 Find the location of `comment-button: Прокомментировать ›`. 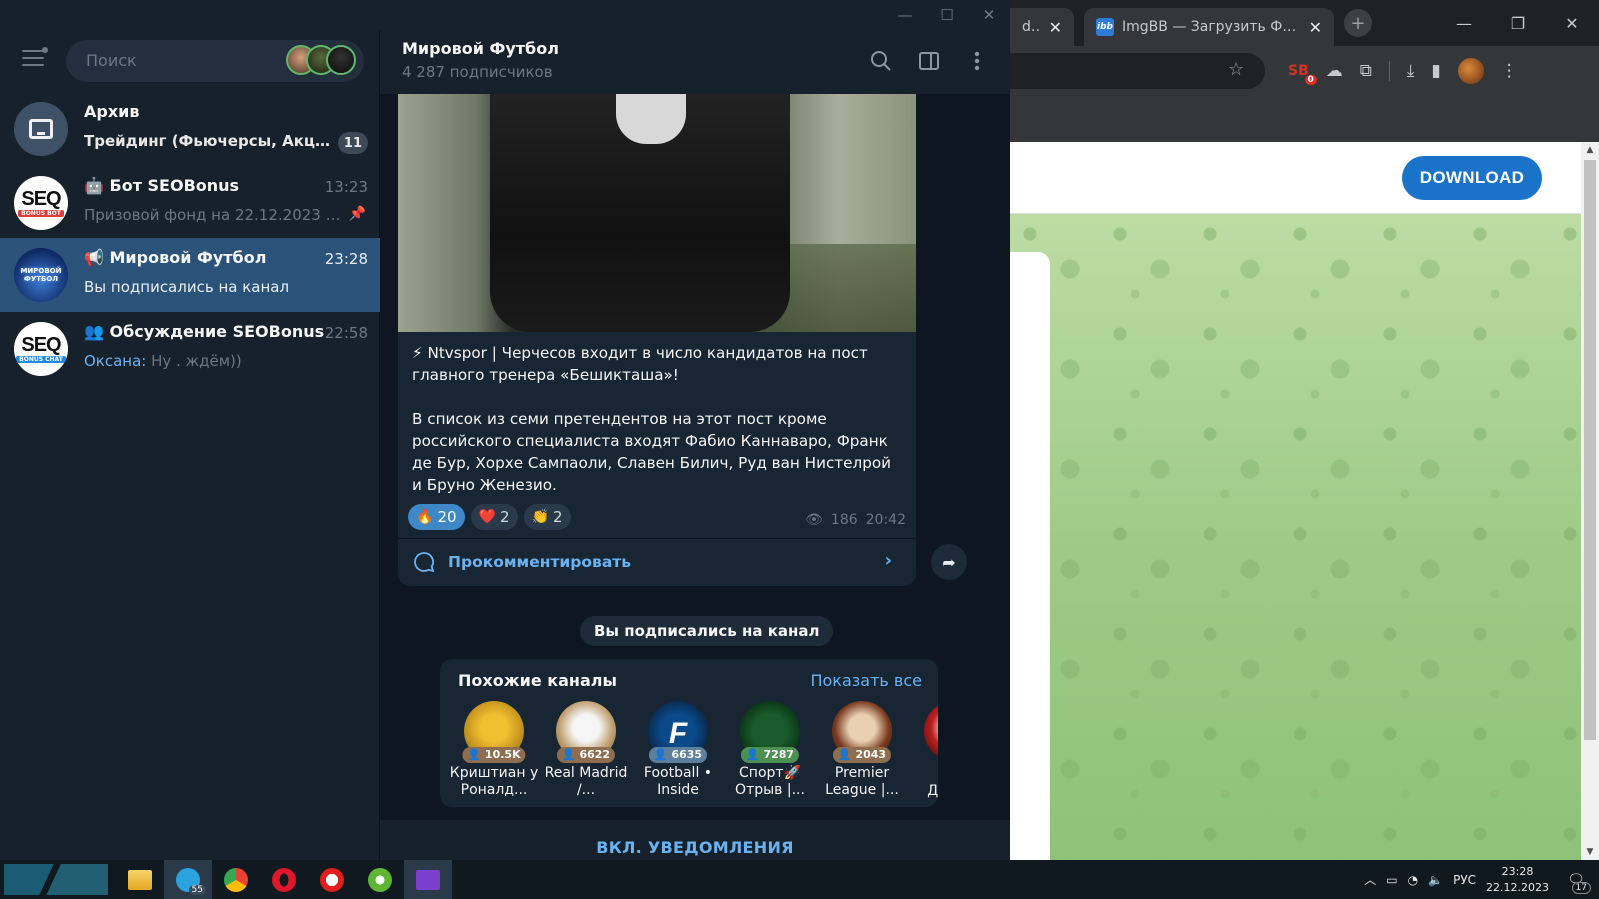

comment-button: Прокомментировать › is located at coordinates (657, 562).